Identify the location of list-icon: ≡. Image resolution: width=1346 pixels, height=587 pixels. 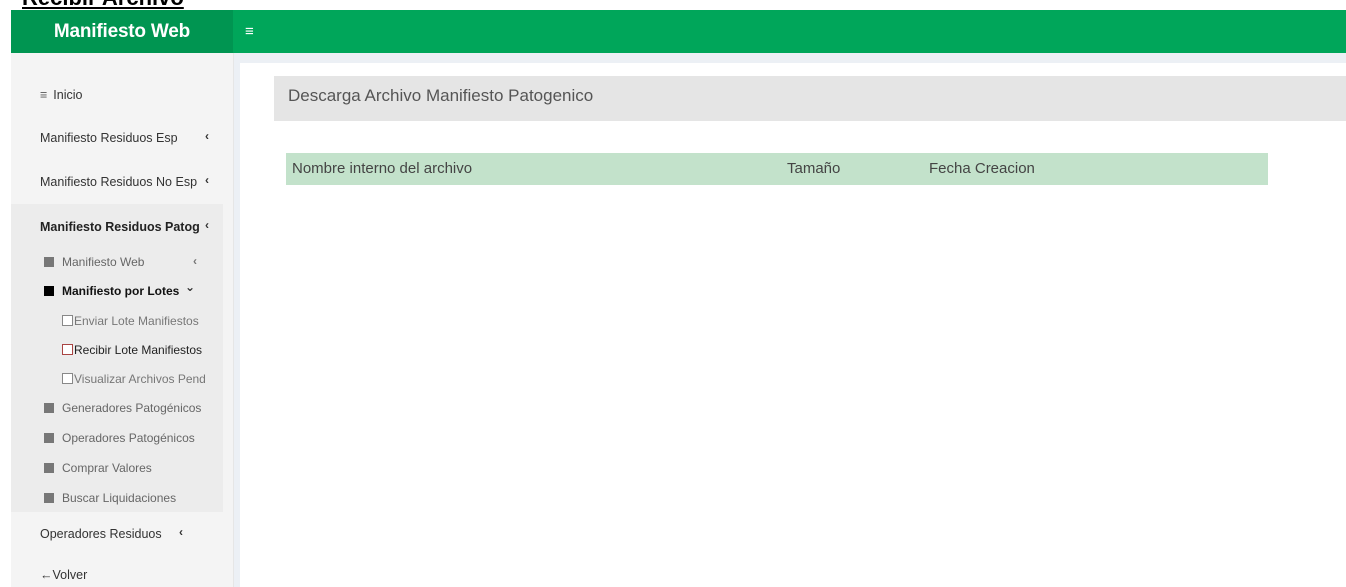
(44, 95).